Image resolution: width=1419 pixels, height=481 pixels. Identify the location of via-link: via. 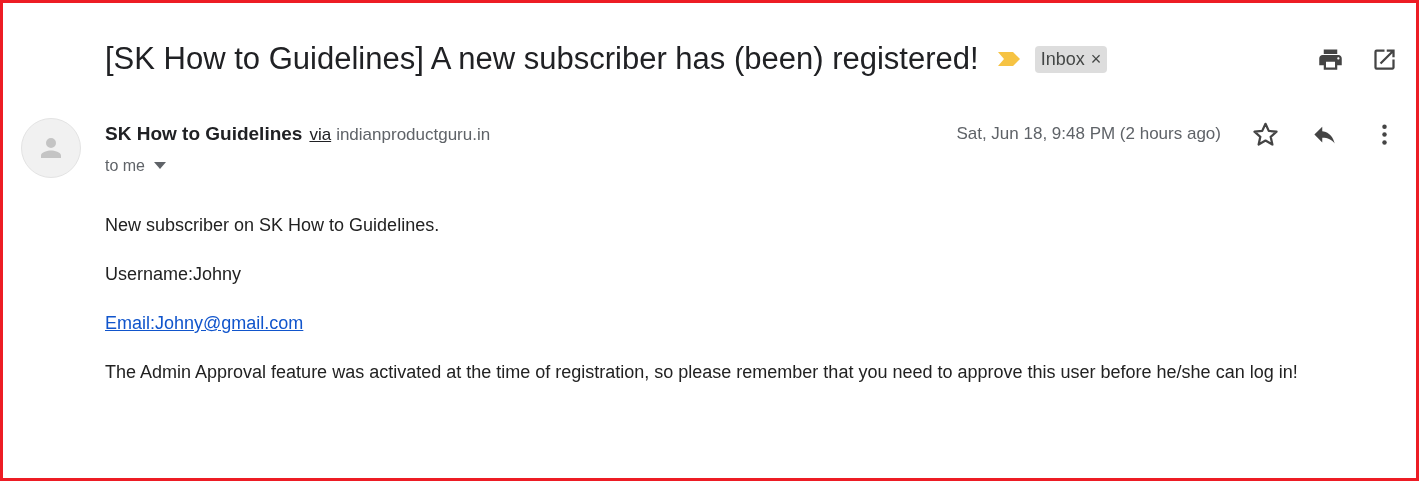
(320, 135).